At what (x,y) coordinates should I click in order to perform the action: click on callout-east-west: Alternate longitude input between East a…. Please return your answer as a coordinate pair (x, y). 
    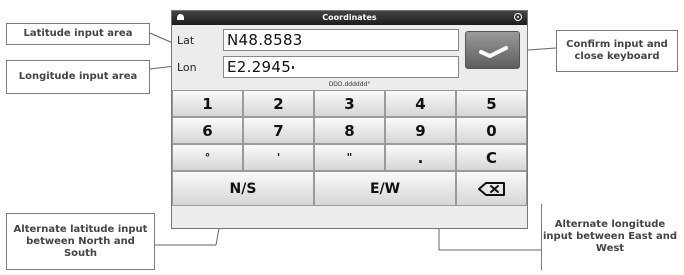
    Looking at the image, I should click on (609, 237).